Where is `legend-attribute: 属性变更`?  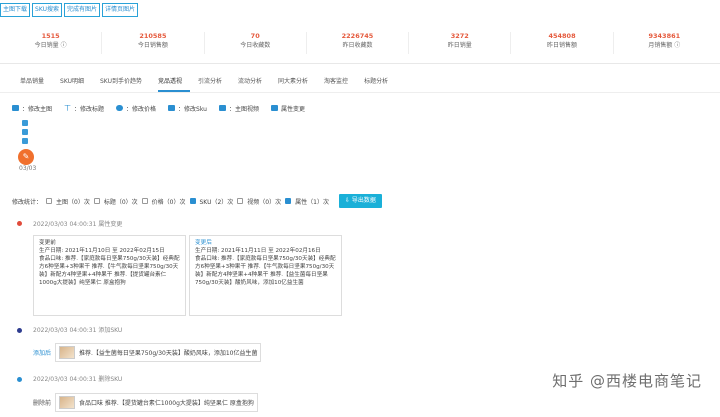
legend-attribute: 属性变更 is located at coordinates (287, 108).